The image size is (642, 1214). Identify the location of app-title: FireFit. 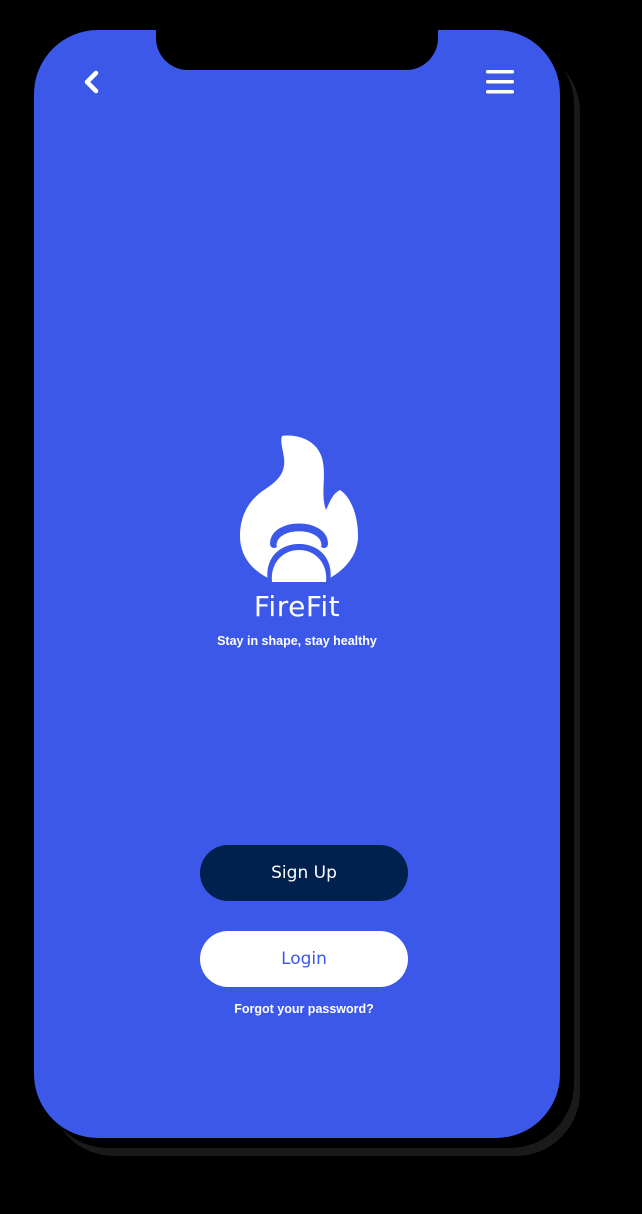
(297, 606).